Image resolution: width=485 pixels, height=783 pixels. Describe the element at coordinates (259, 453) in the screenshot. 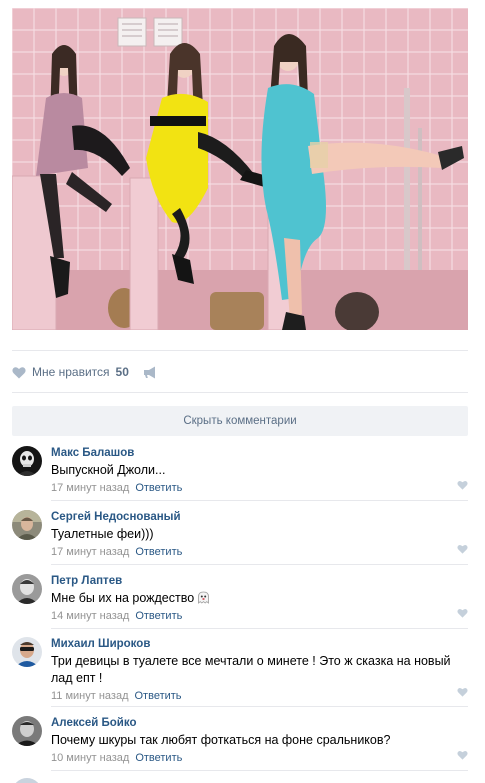

I see `comment-author: Макс Балашов` at that location.